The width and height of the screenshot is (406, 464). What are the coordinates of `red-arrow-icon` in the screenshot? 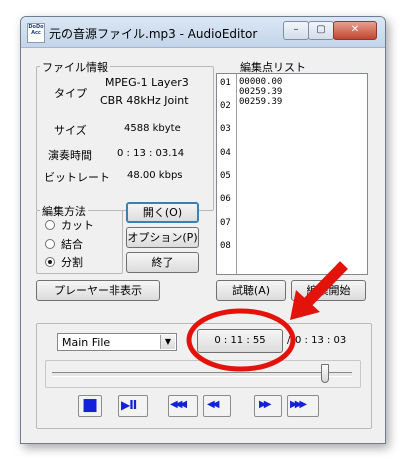 It's located at (319, 290).